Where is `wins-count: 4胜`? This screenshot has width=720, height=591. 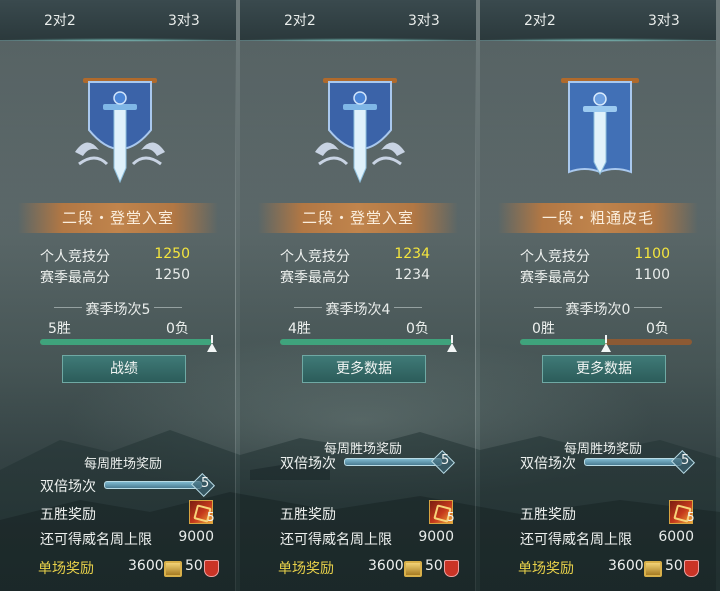 wins-count: 4胜 is located at coordinates (299, 329).